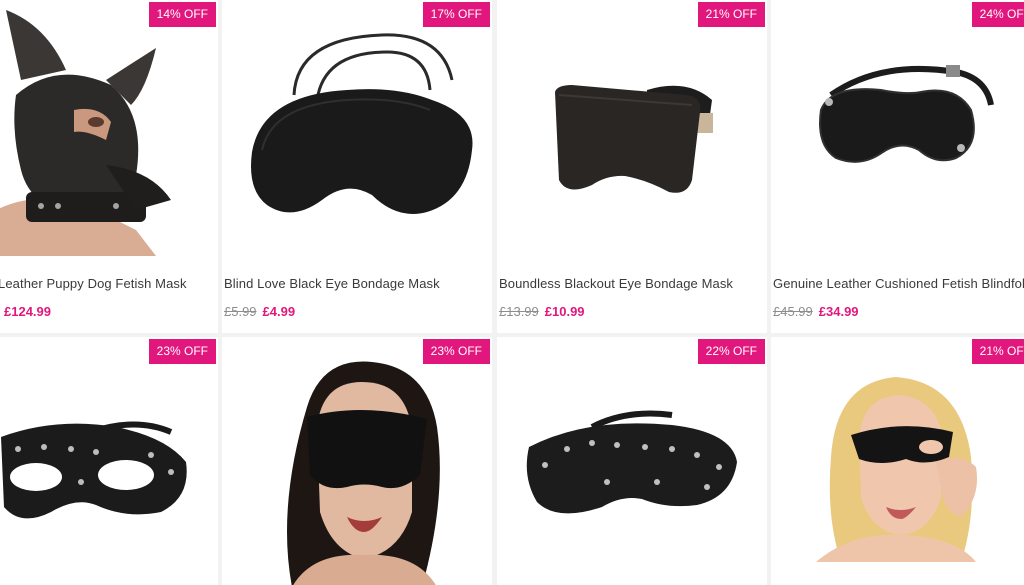 This screenshot has height=585, width=1024. What do you see at coordinates (997, 14) in the screenshot?
I see `discount-badge: 24% OFF` at bounding box center [997, 14].